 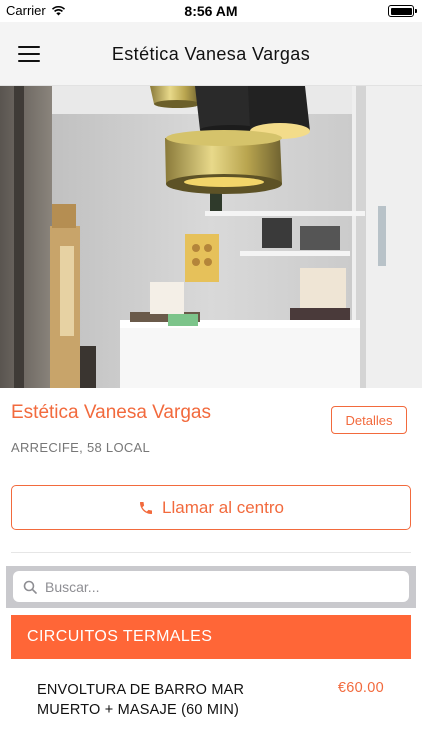 I want to click on page-title: Estética Vanesa Vargas, so click(x=211, y=54).